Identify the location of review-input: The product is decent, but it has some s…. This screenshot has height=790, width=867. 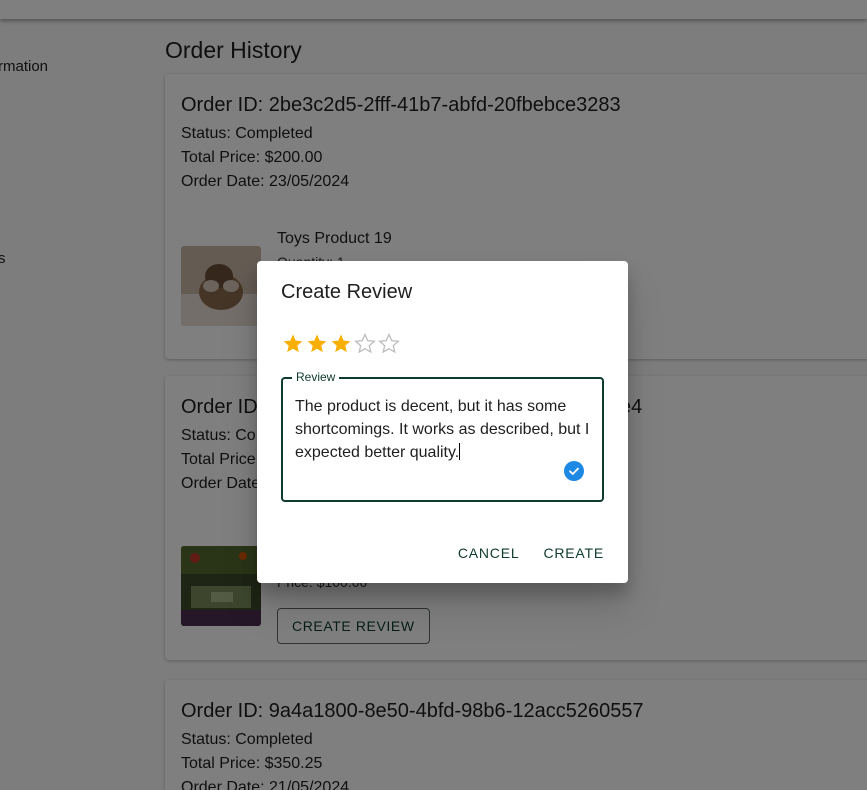
(445, 429).